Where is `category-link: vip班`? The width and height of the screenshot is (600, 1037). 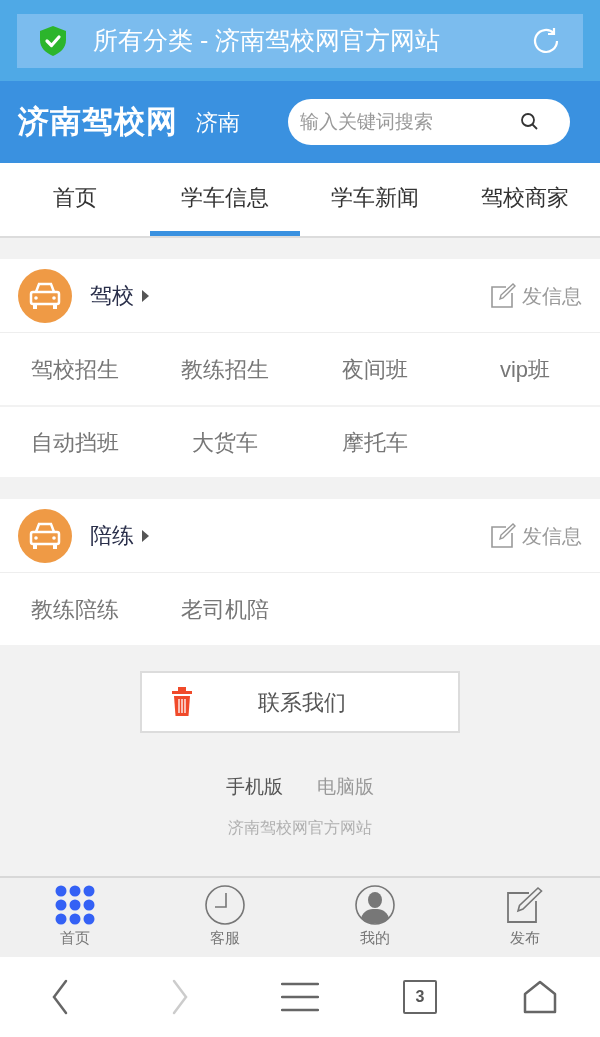
category-link: vip班 is located at coordinates (525, 369).